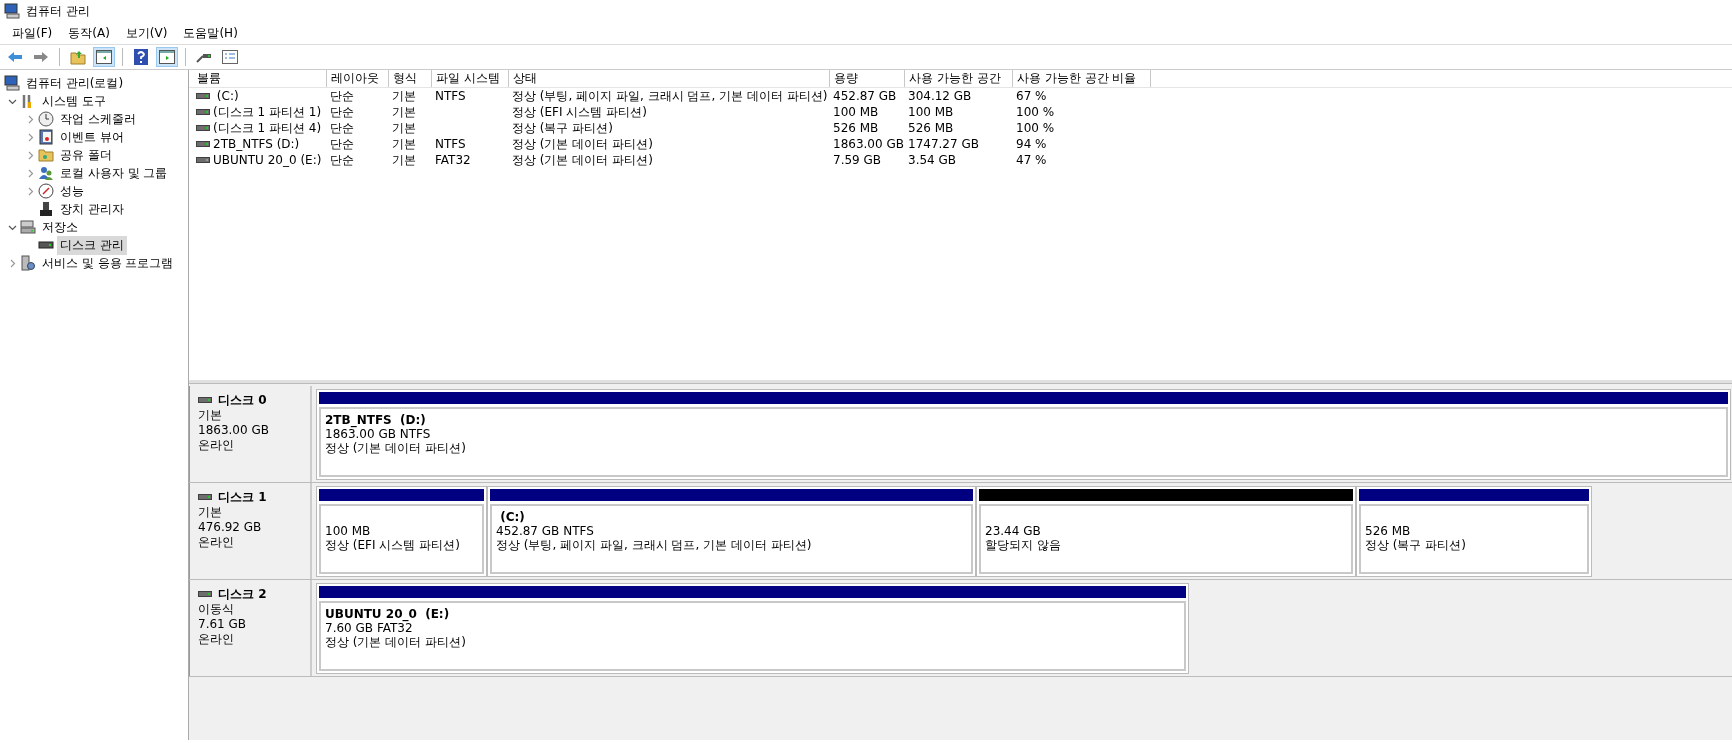  I want to click on tree-item: 장치 관리자, so click(92, 209).